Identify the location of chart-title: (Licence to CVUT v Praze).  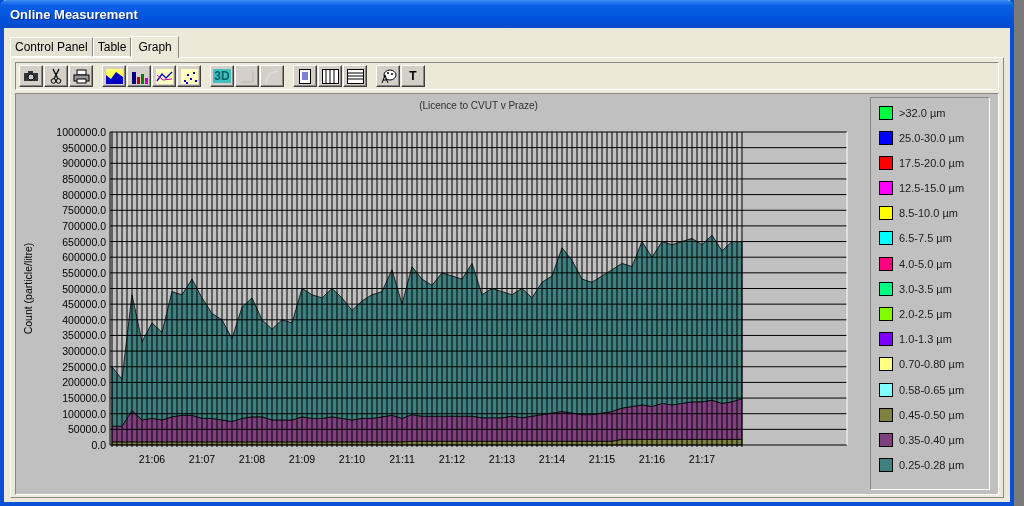
(478, 105).